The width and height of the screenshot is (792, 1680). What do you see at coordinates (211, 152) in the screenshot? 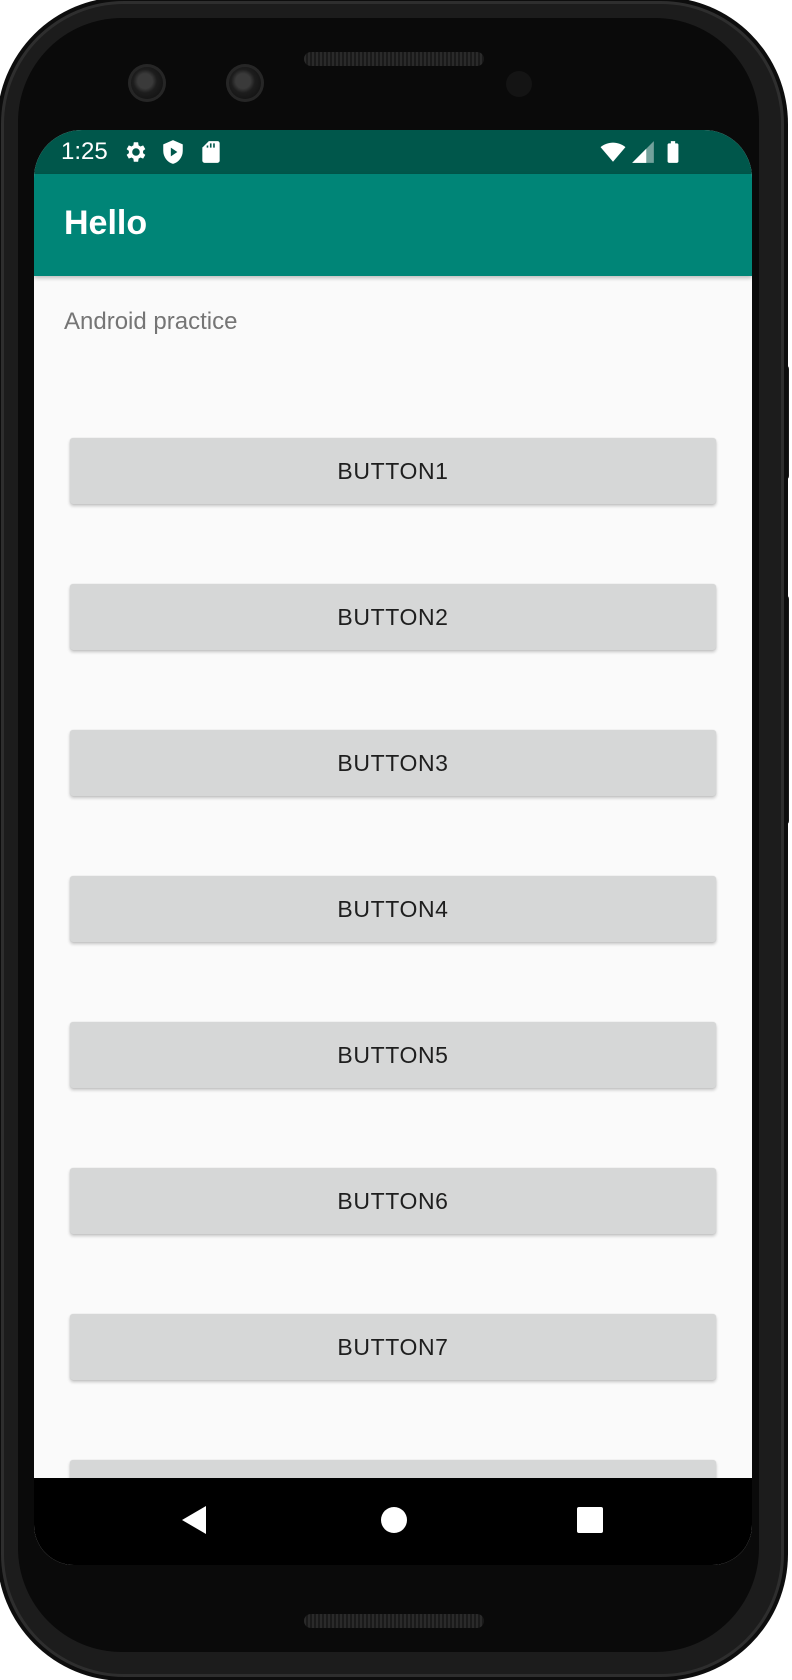
I see `sd-card-icon` at bounding box center [211, 152].